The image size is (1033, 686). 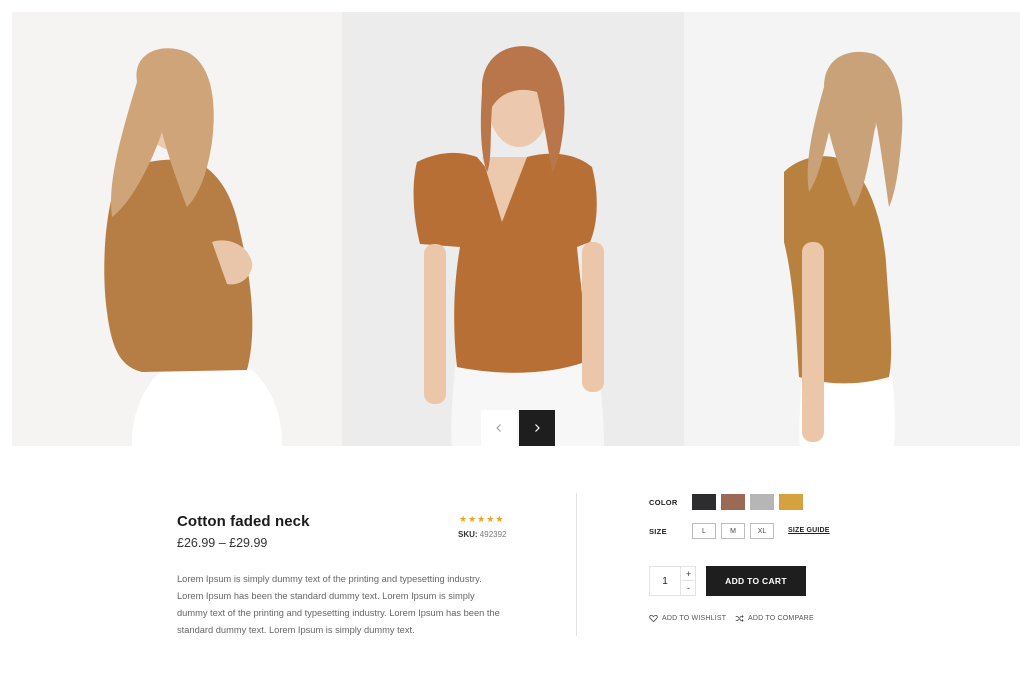 I want to click on size-option-m: M, so click(x=733, y=531).